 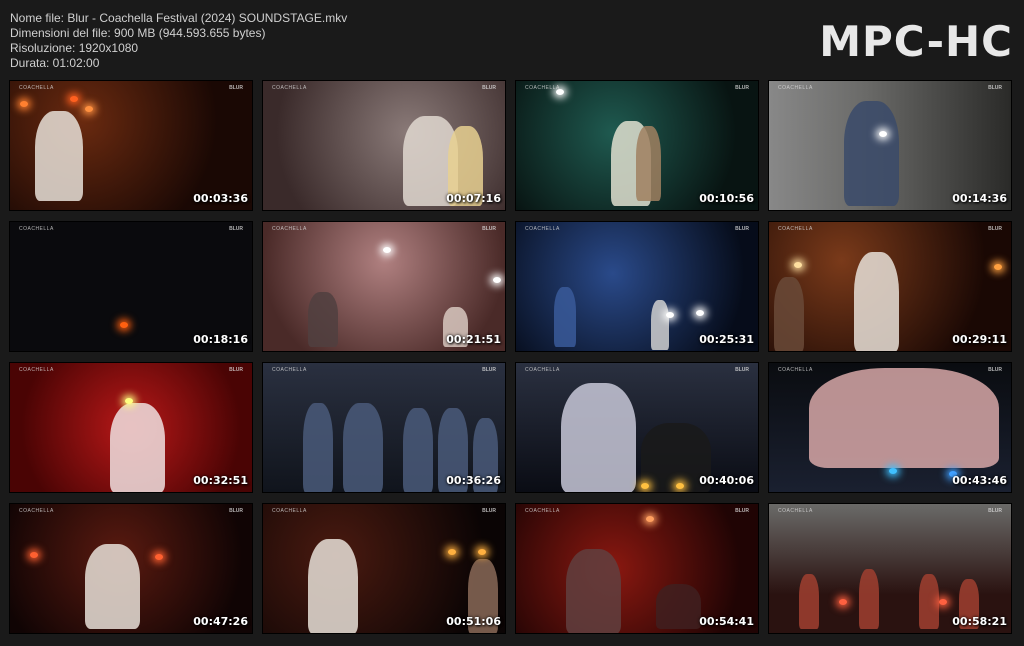 What do you see at coordinates (726, 198) in the screenshot?
I see `timestamp: 00:10:56` at bounding box center [726, 198].